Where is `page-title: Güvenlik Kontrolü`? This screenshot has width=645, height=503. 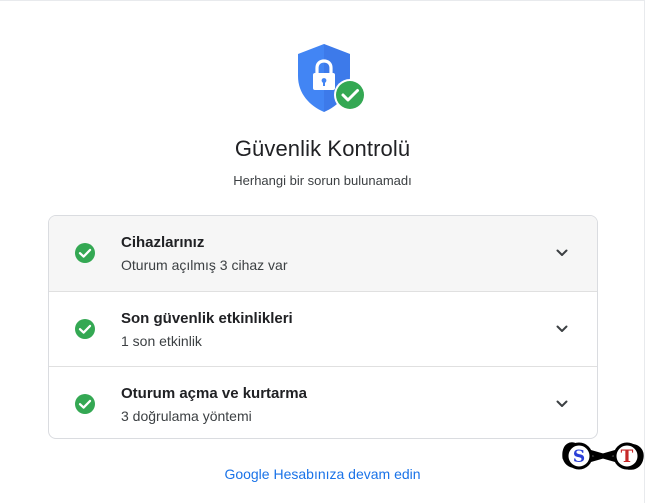 page-title: Güvenlik Kontrolü is located at coordinates (322, 148).